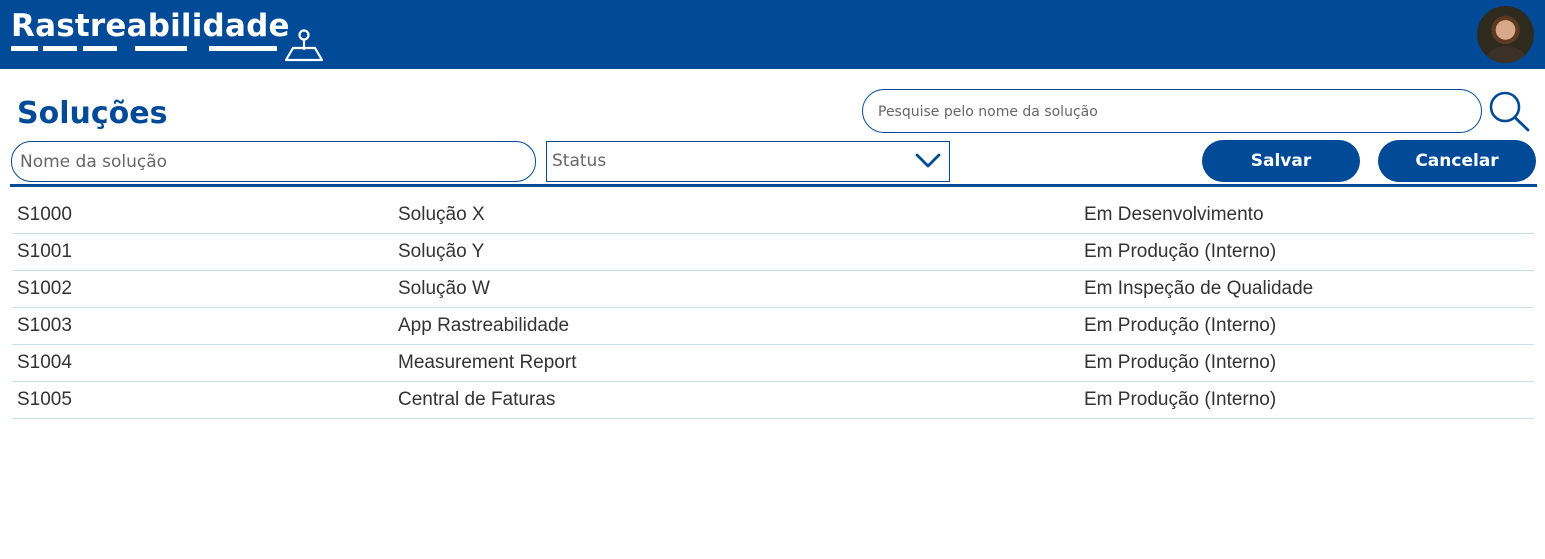 The height and width of the screenshot is (559, 1545). I want to click on save-button: Salvar, so click(1281, 161).